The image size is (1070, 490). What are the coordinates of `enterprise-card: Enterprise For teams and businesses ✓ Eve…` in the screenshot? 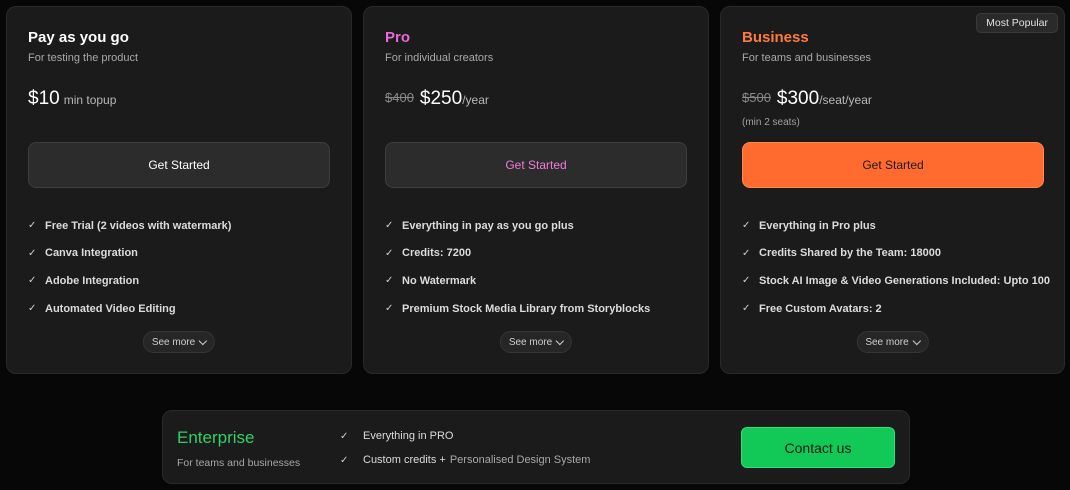 It's located at (536, 447).